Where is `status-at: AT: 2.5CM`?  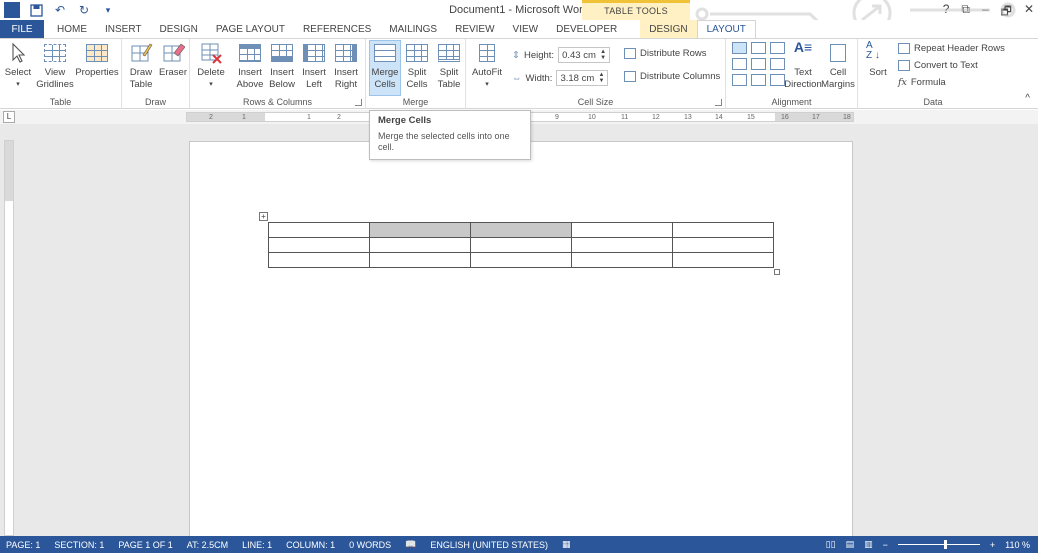
status-at: AT: 2.5CM is located at coordinates (207, 545).